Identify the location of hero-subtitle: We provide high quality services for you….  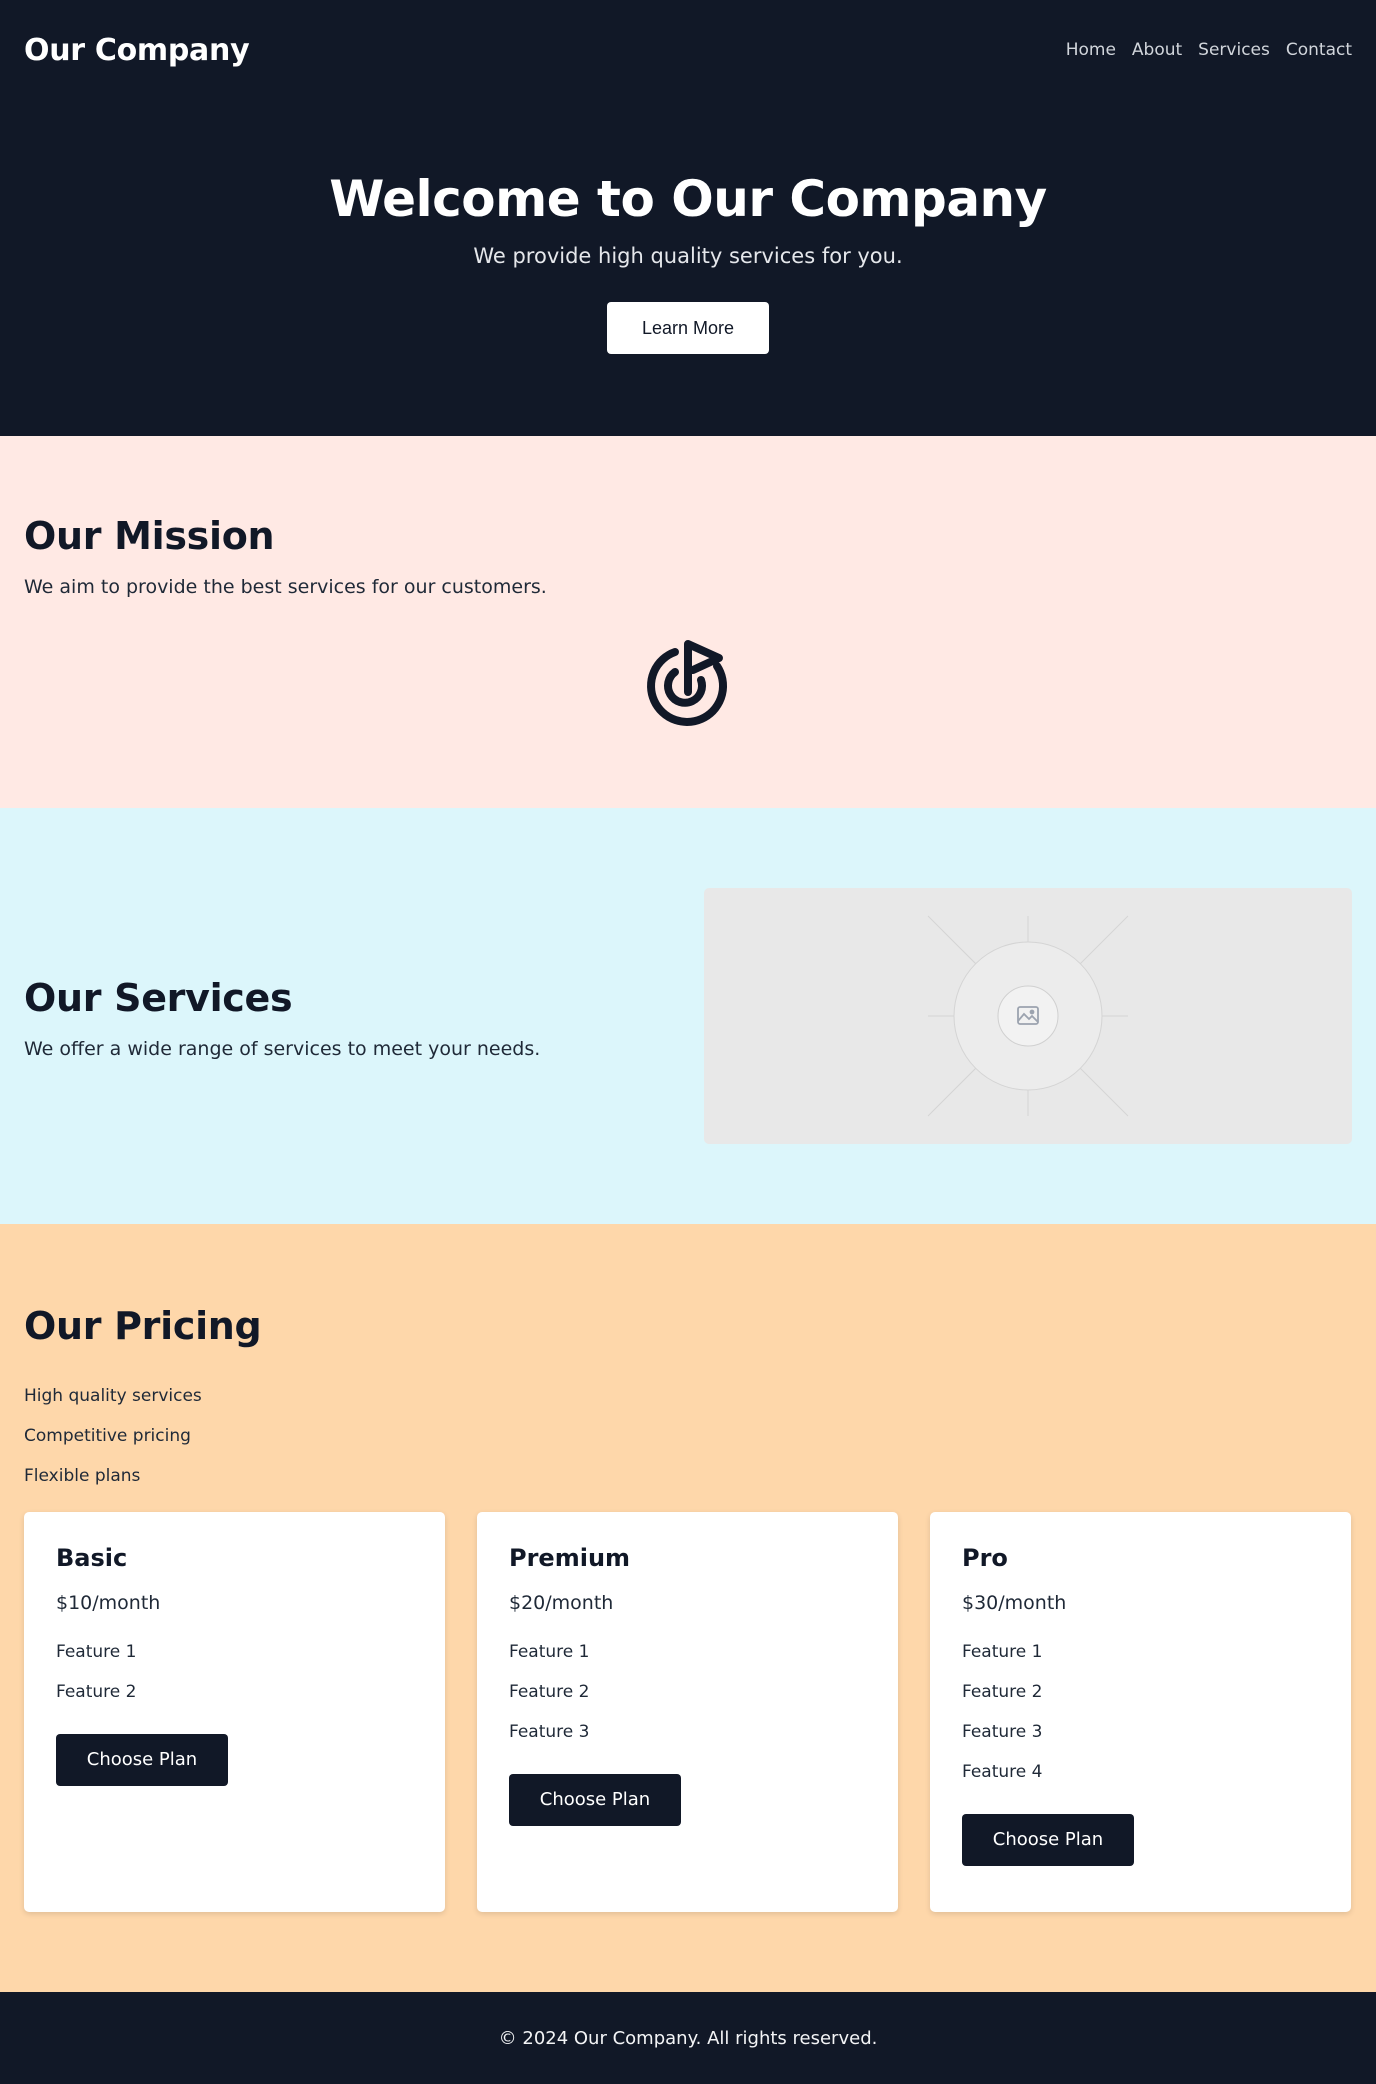
(688, 256).